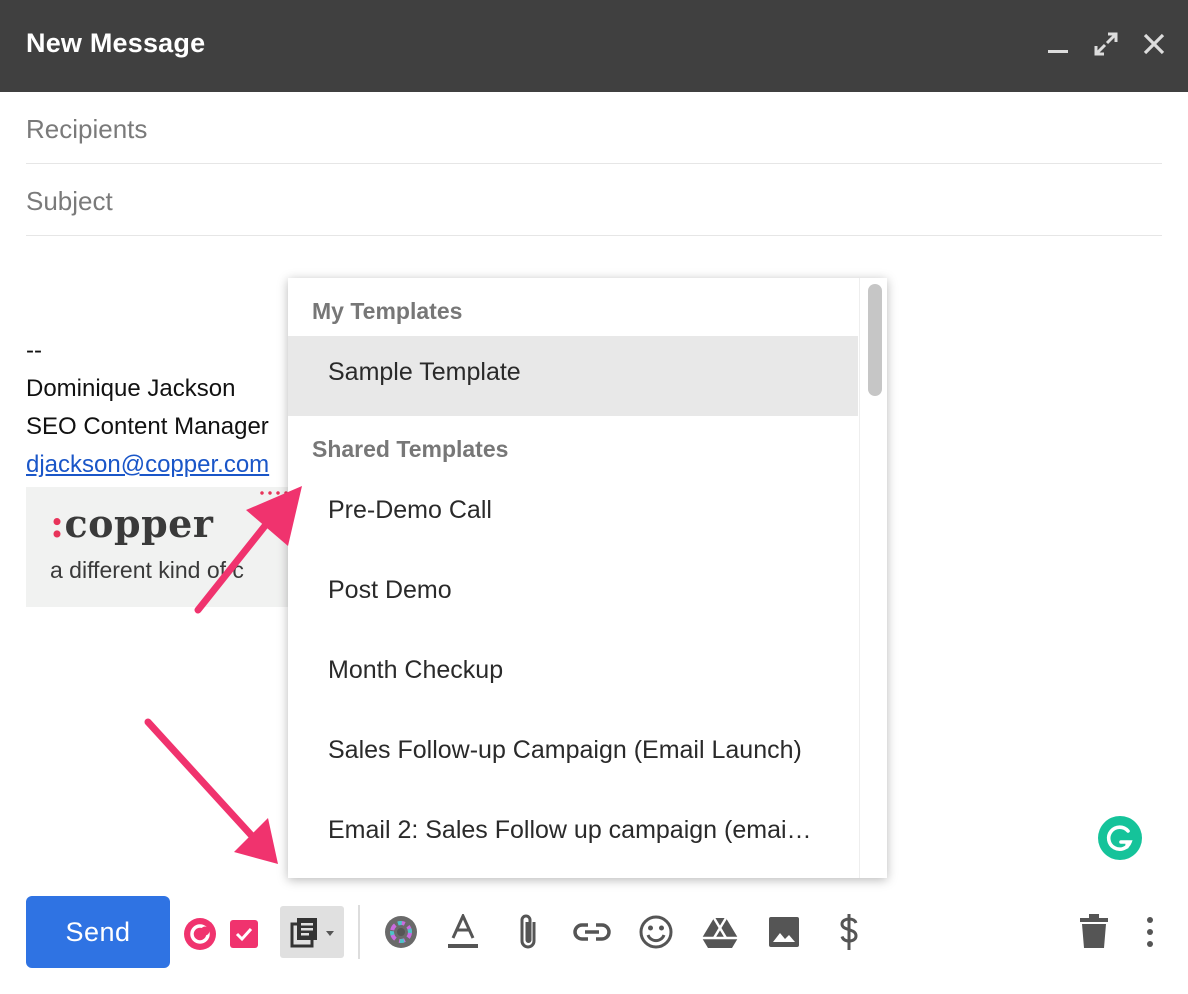 Image resolution: width=1188 pixels, height=994 pixels. Describe the element at coordinates (1106, 44) in the screenshot. I see `expand-icon` at that location.